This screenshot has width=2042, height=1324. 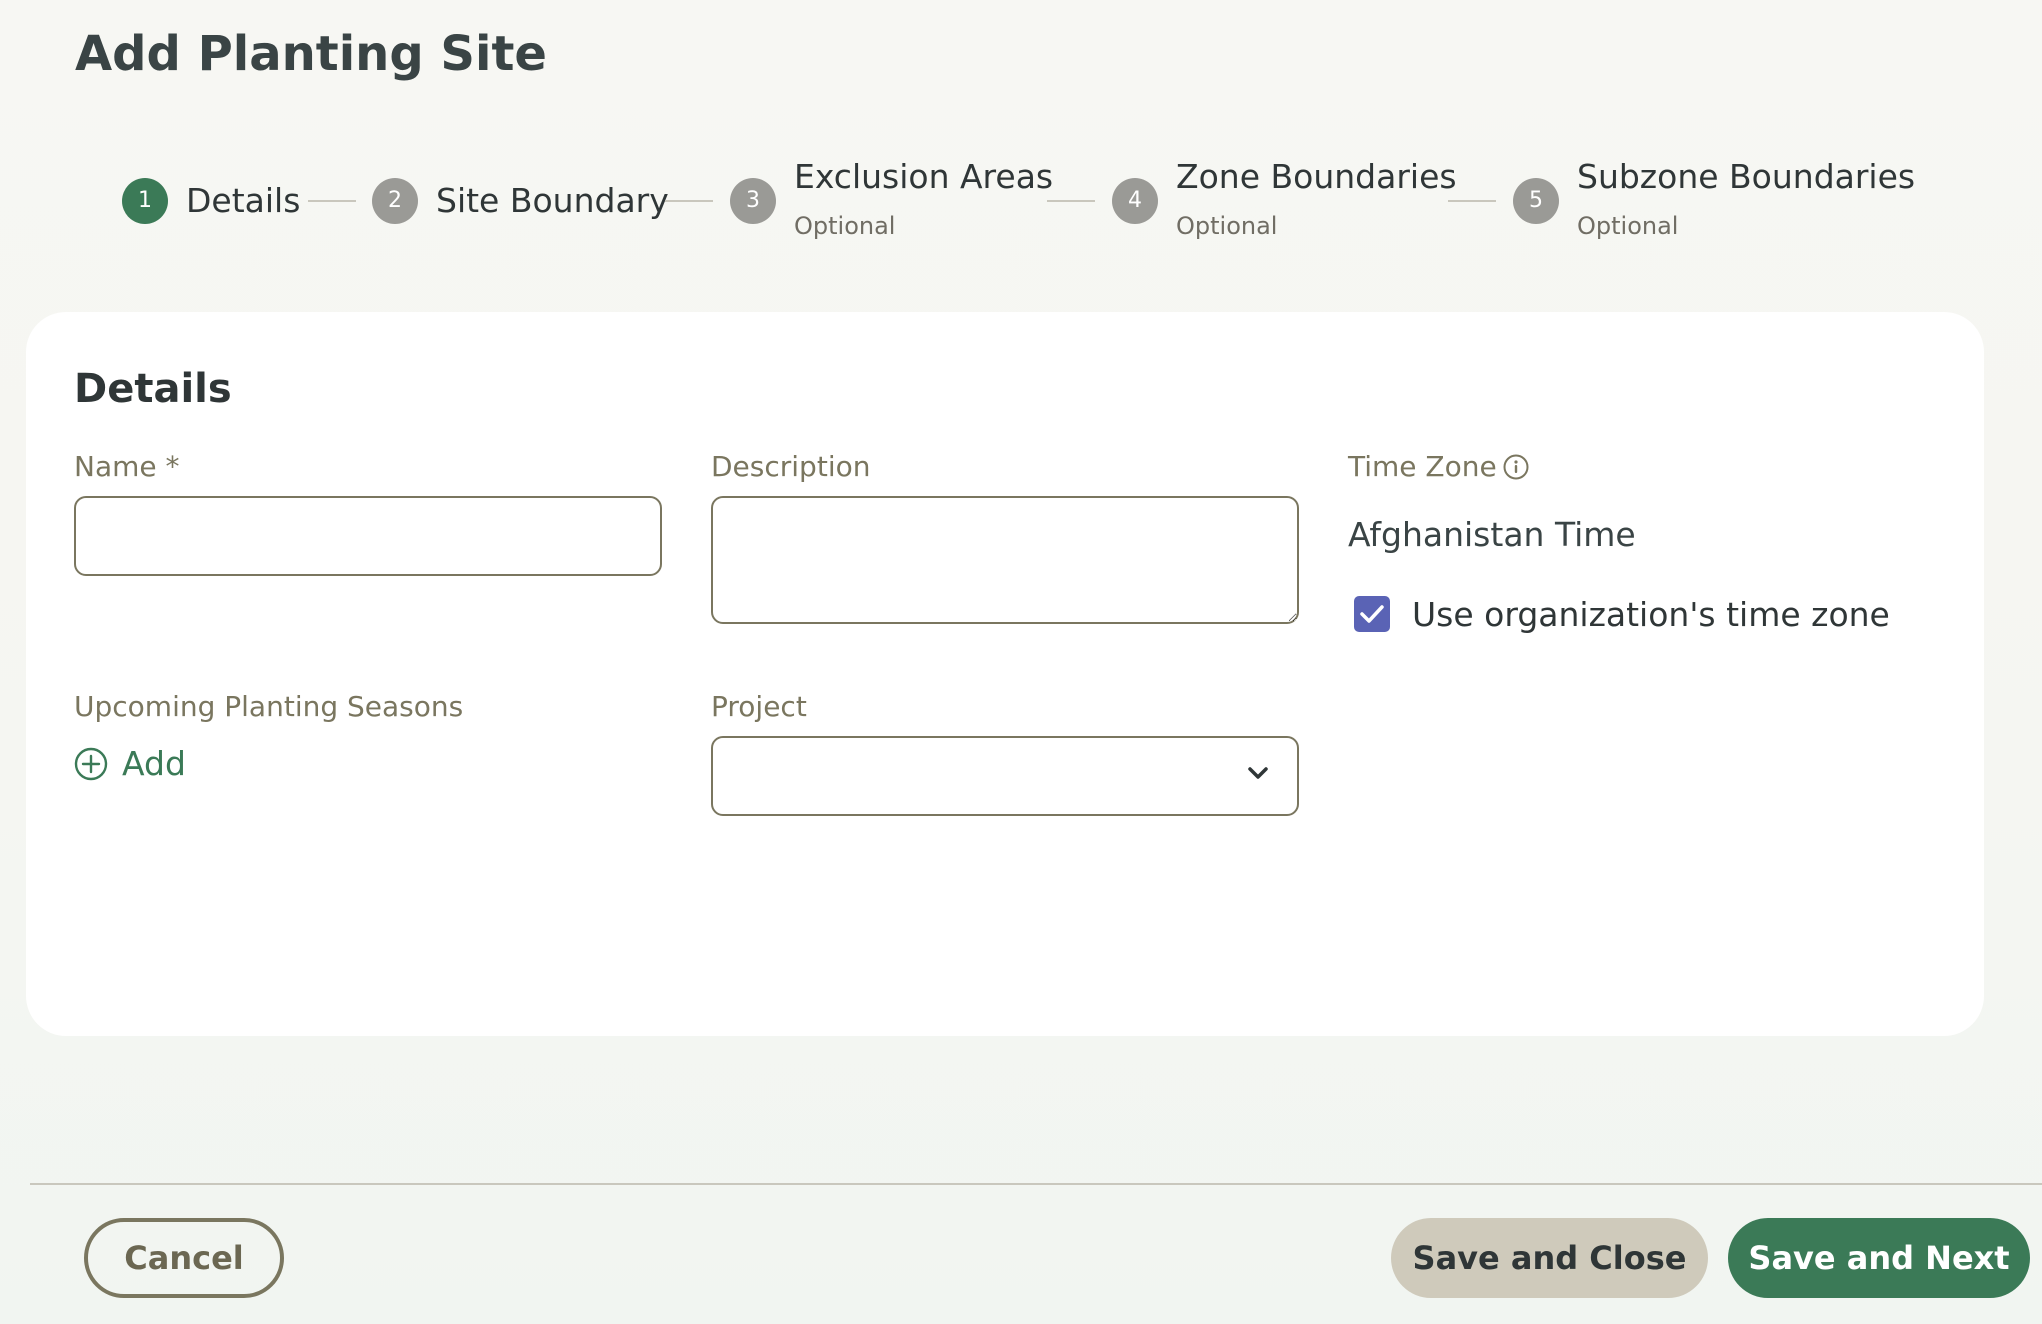 I want to click on step-1-indicator: 1, so click(x=145, y=201).